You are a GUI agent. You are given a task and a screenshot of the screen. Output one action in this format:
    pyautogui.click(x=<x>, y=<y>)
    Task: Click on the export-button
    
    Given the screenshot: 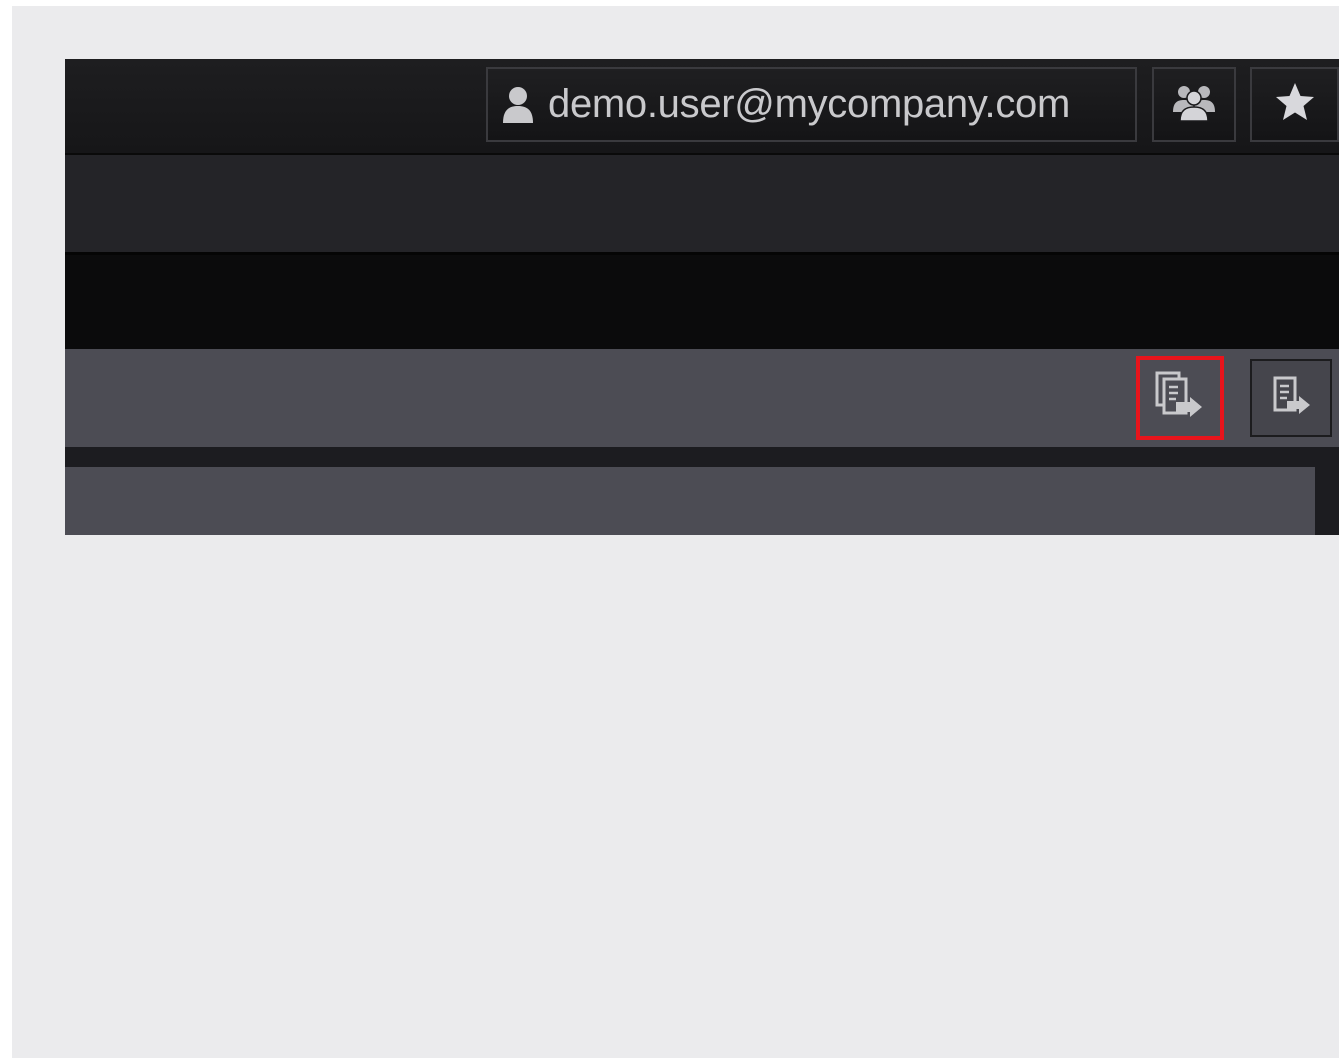 What is the action you would take?
    pyautogui.click(x=1291, y=398)
    